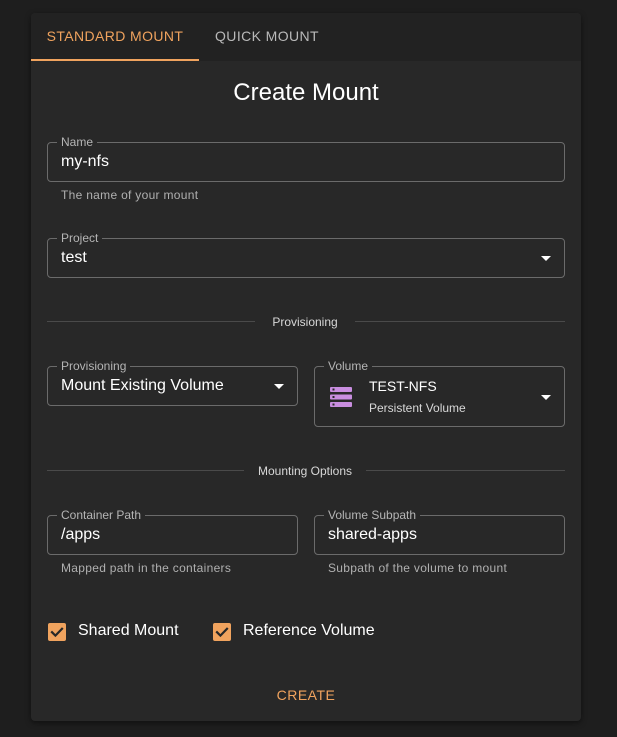 Image resolution: width=617 pixels, height=737 pixels. Describe the element at coordinates (341, 397) in the screenshot. I see `storage-icon` at that location.